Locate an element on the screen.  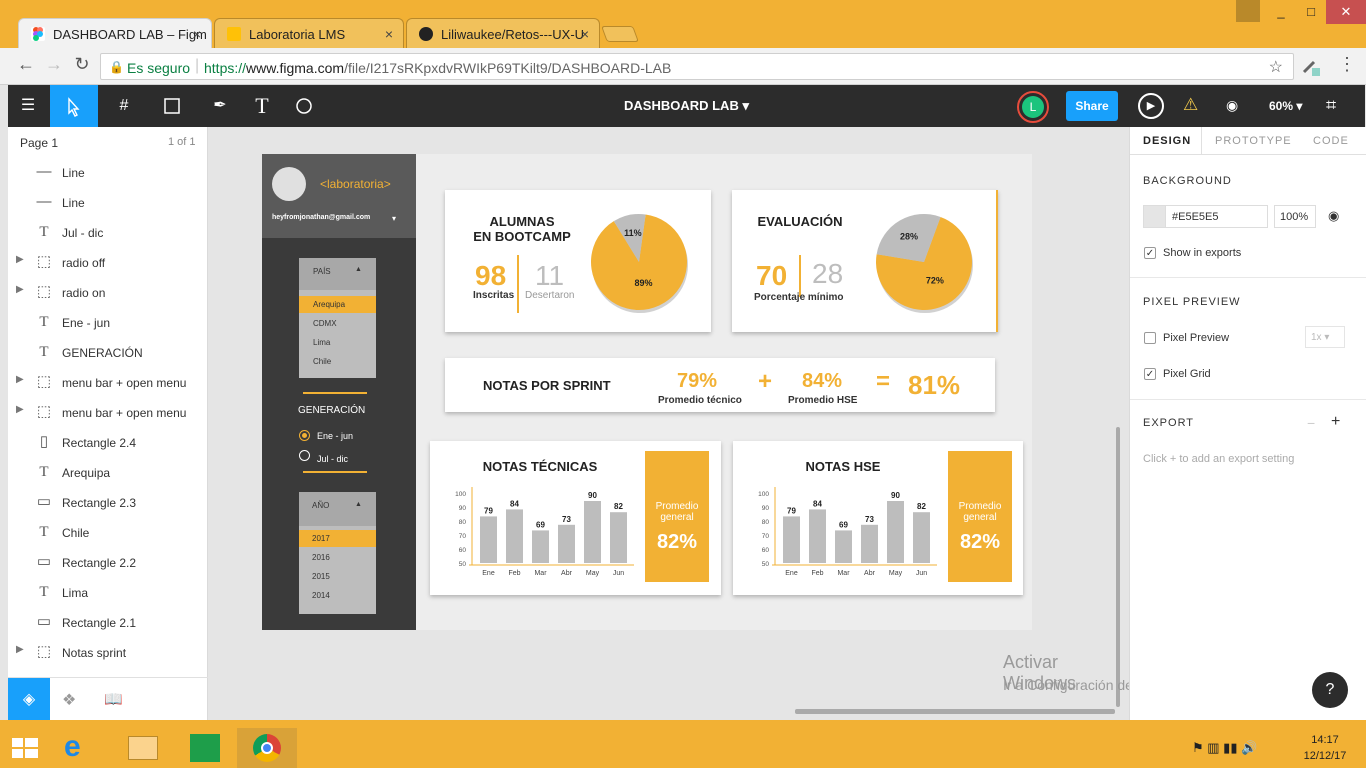
generation-option: Ene - jun is located at coordinates (335, 436).